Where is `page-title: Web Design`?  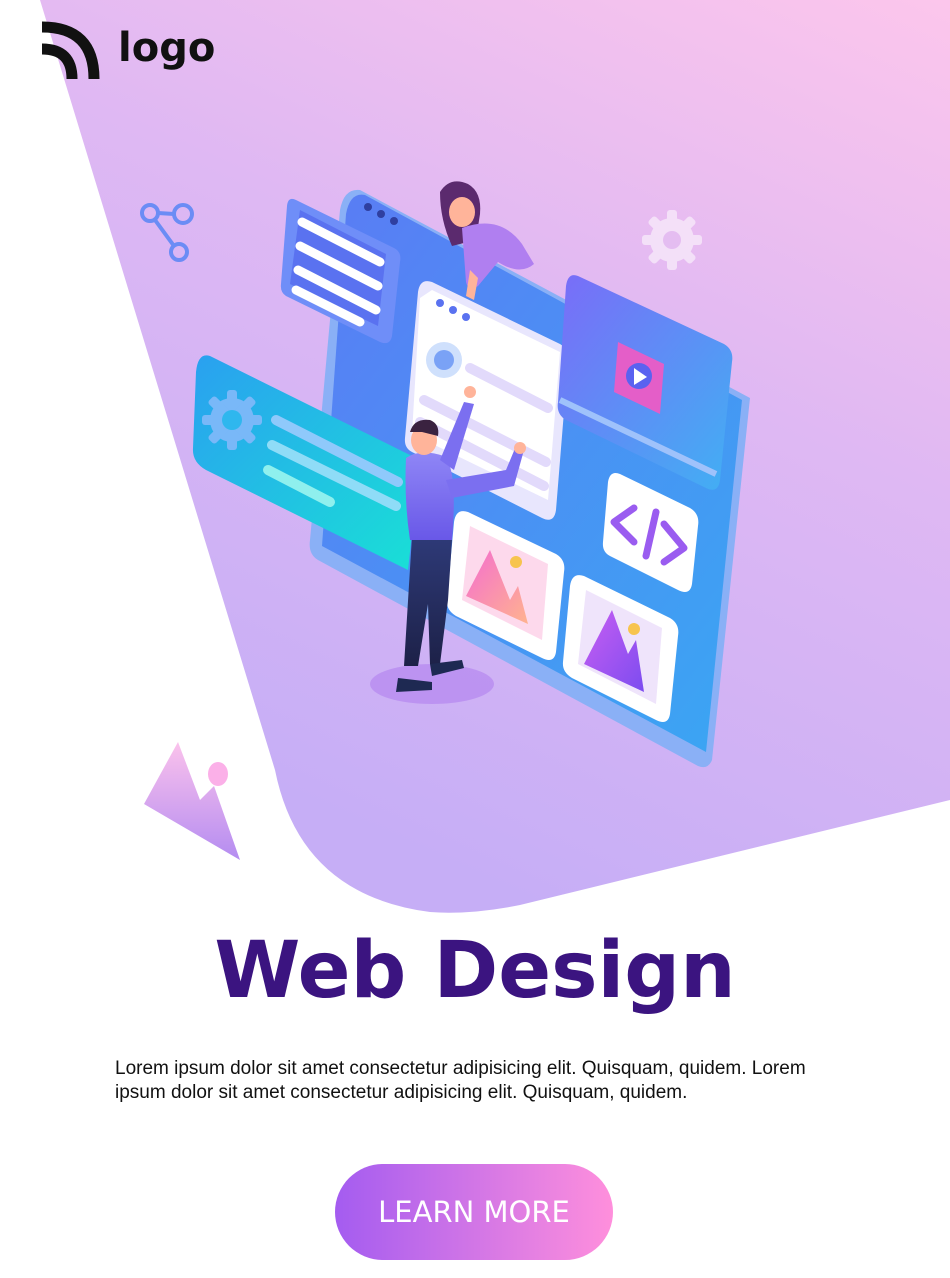 page-title: Web Design is located at coordinates (475, 971).